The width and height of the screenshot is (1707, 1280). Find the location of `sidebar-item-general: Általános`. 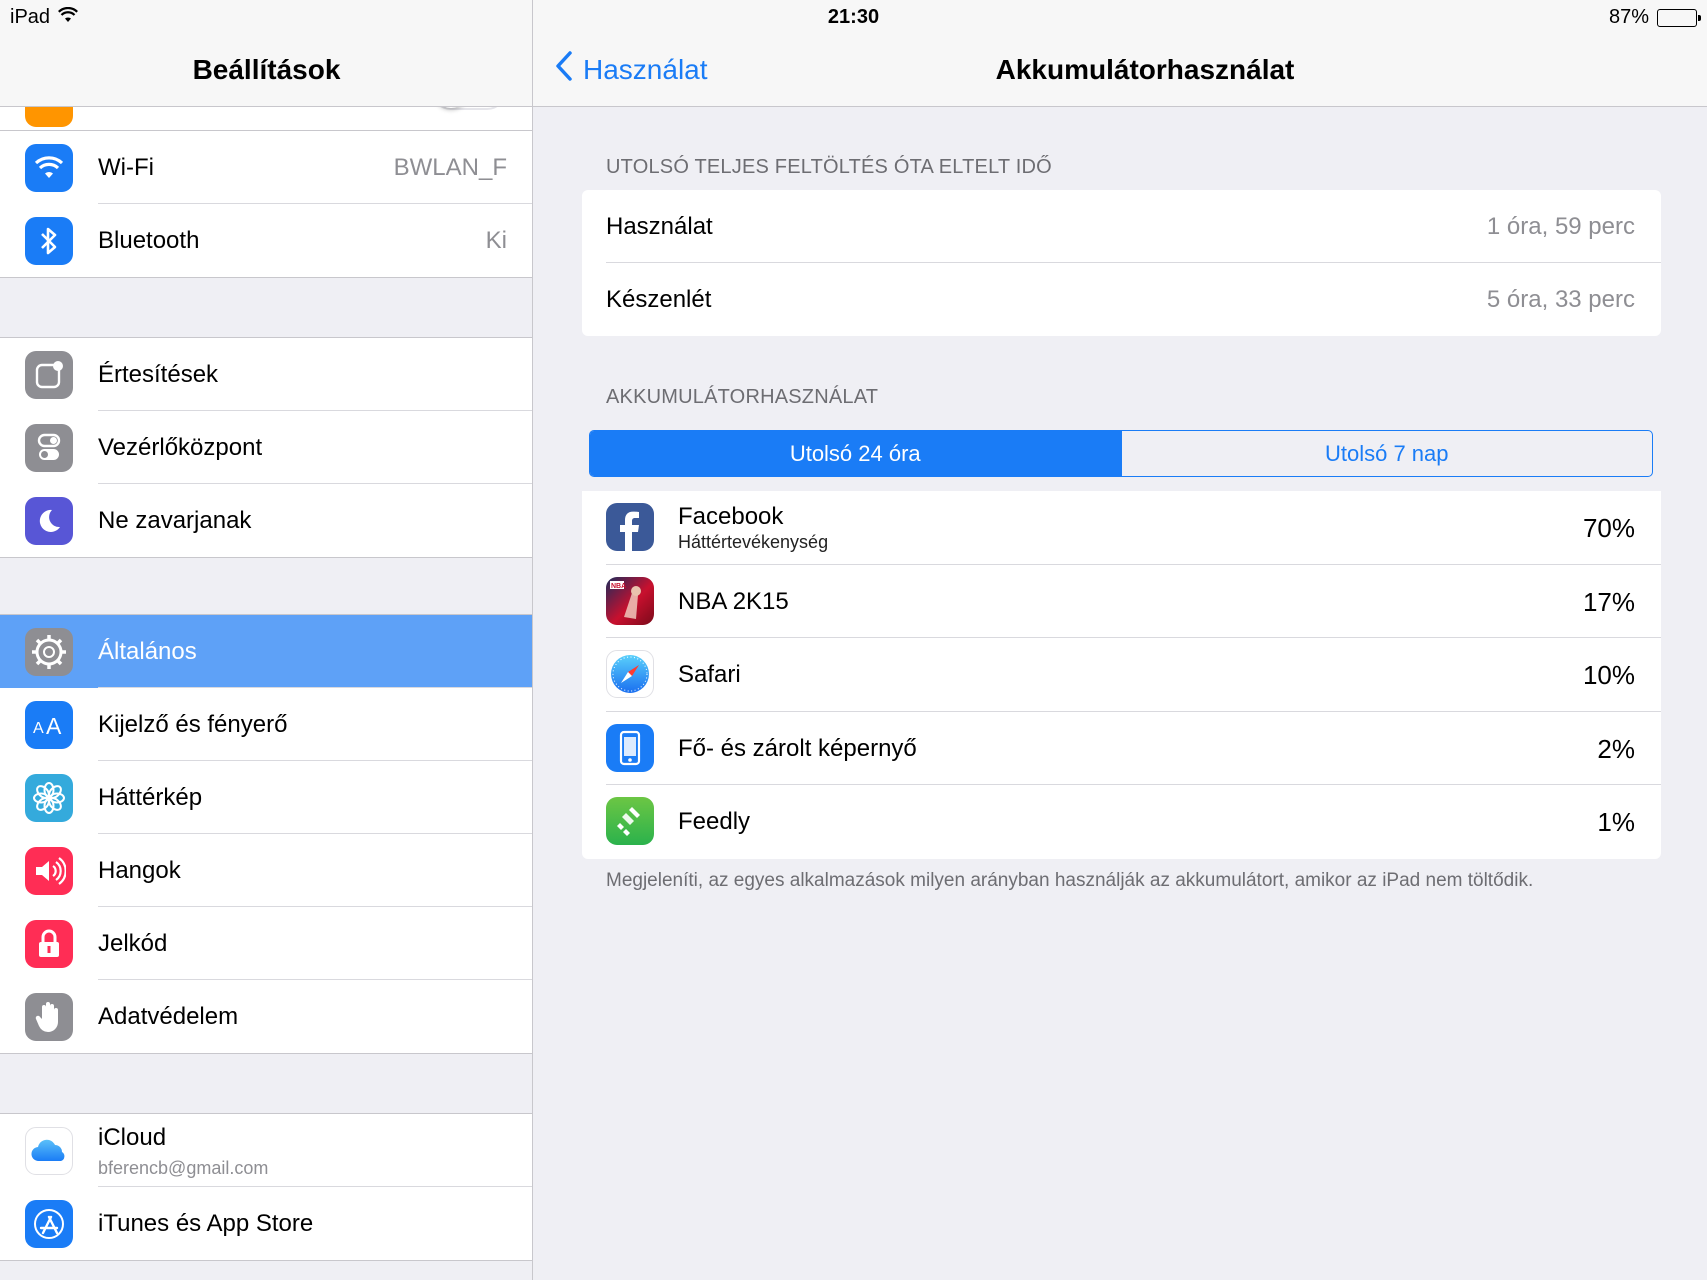

sidebar-item-general: Általános is located at coordinates (266, 651).